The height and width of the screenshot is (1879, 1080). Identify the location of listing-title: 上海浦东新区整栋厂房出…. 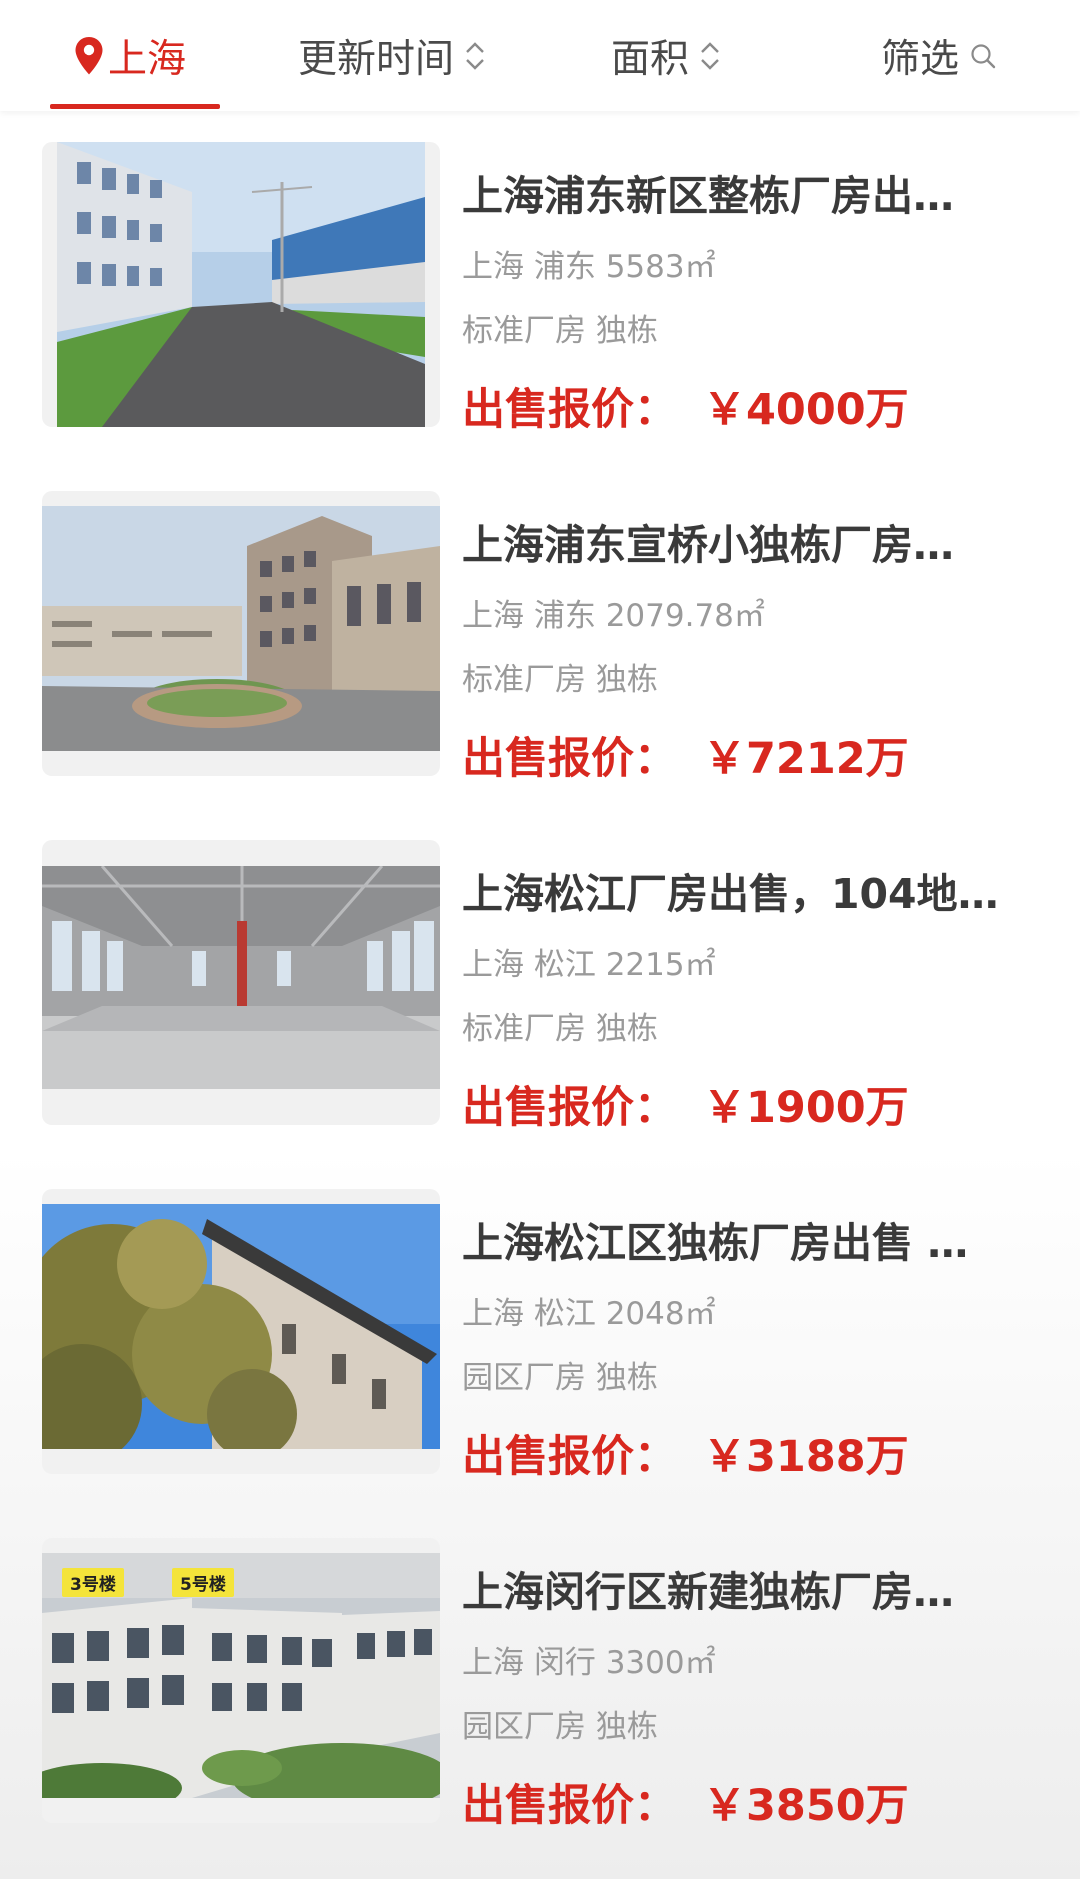
(708, 196).